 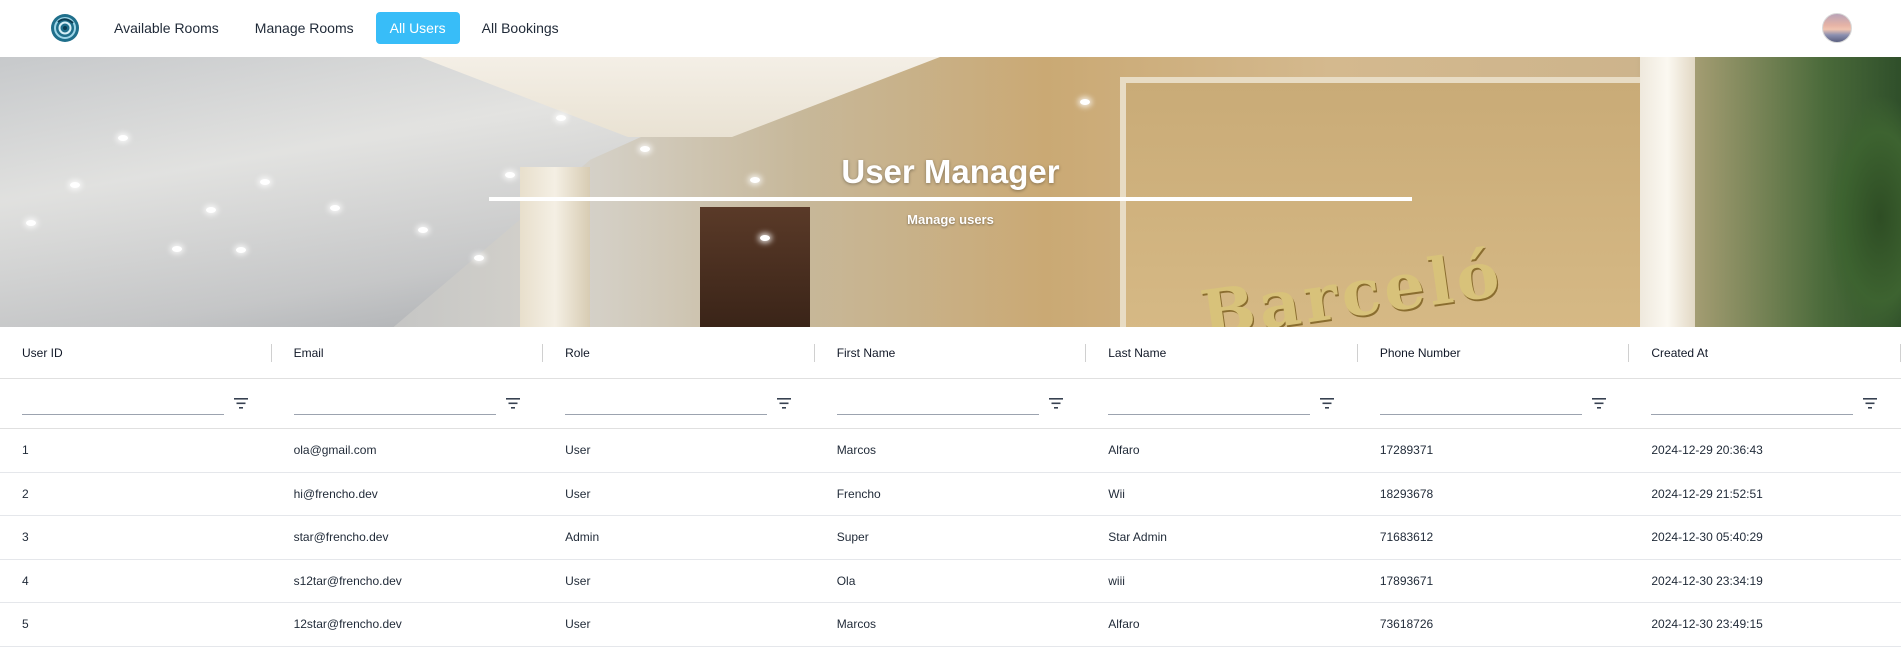 I want to click on cell-phone-number: 73618726, so click(x=1406, y=624).